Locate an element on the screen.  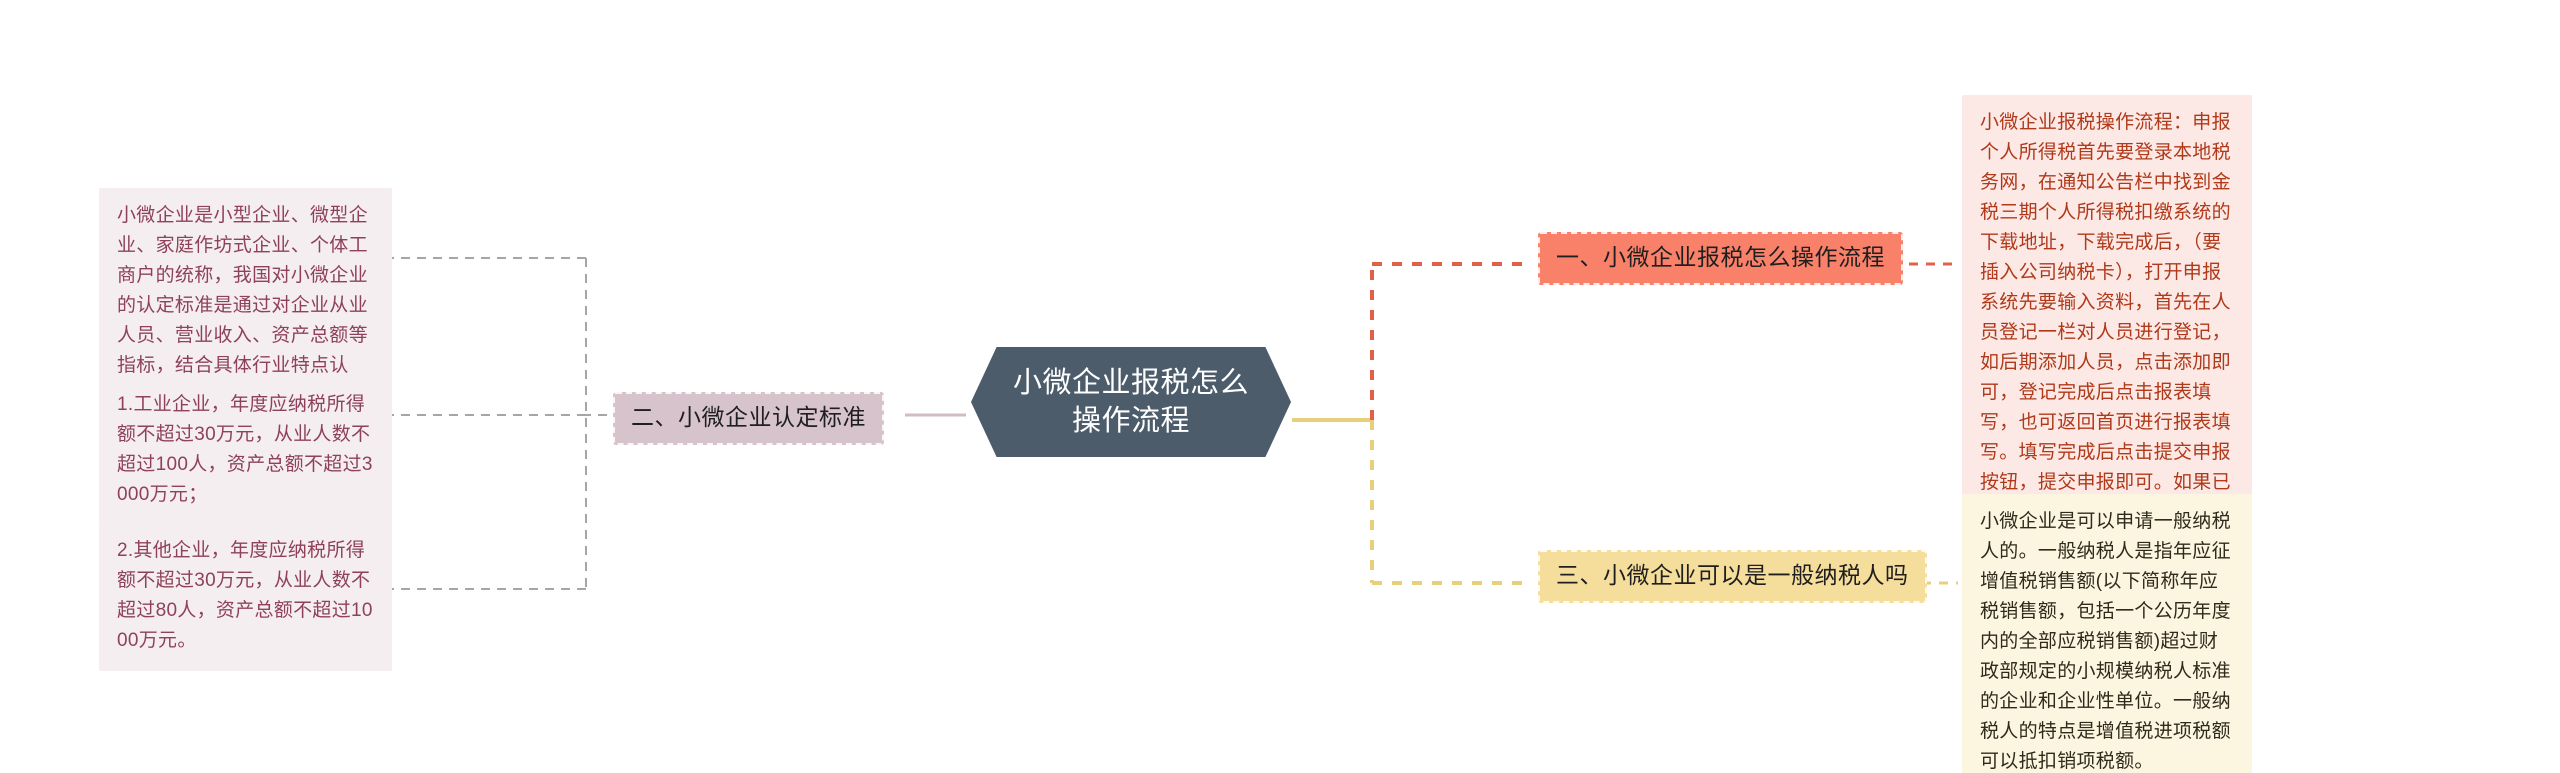
branch-node-label: 三、小微企业可以是一般纳税人吗 is located at coordinates (1732, 575).